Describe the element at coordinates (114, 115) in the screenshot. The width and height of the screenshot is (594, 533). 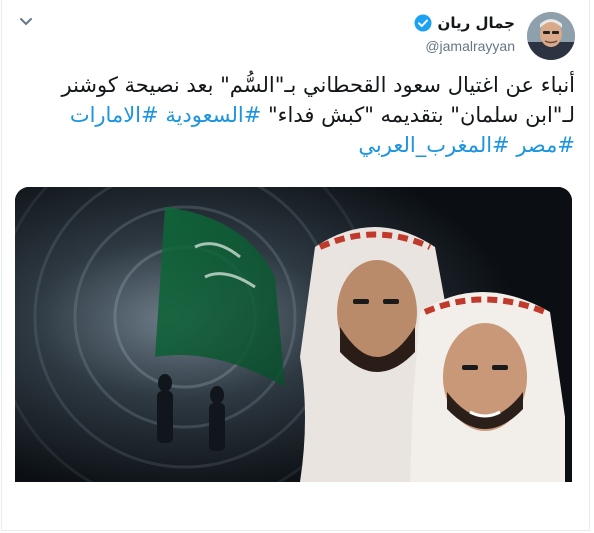
I see `hashtag-link: #الامارات` at that location.